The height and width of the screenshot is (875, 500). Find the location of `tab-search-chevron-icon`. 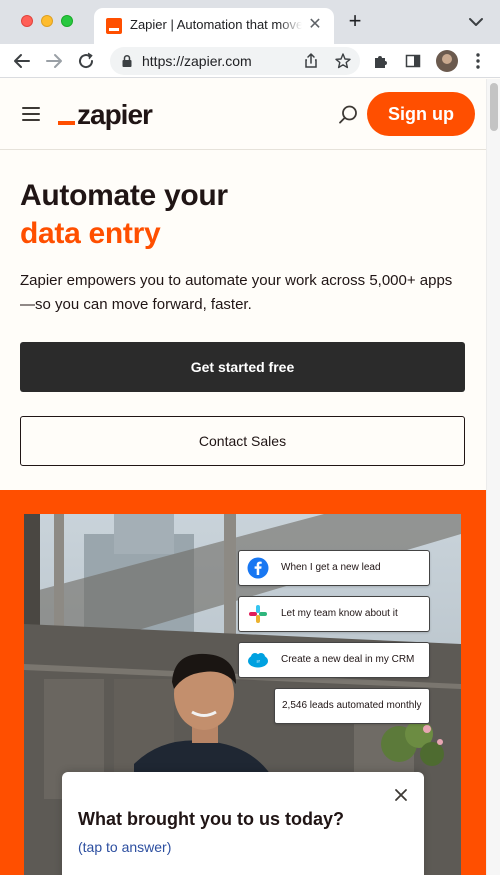

tab-search-chevron-icon is located at coordinates (476, 22).